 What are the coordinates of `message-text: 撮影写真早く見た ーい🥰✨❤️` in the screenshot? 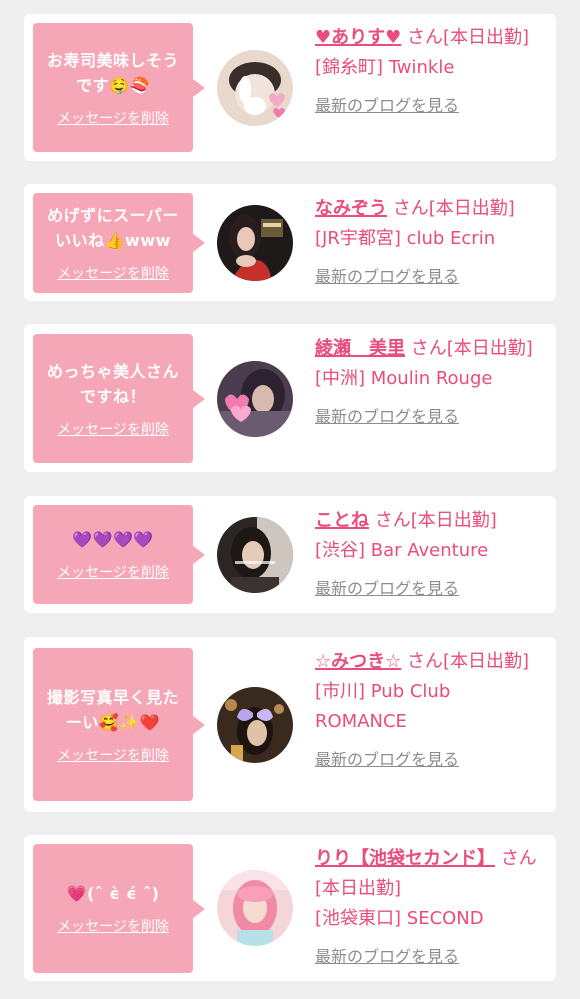 It's located at (112, 709).